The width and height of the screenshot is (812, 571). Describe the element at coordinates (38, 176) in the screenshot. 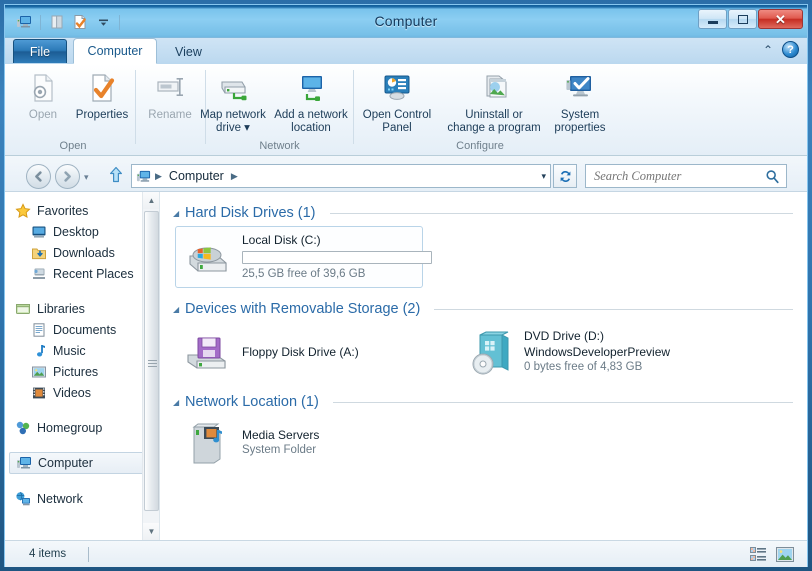

I see `back-button` at that location.